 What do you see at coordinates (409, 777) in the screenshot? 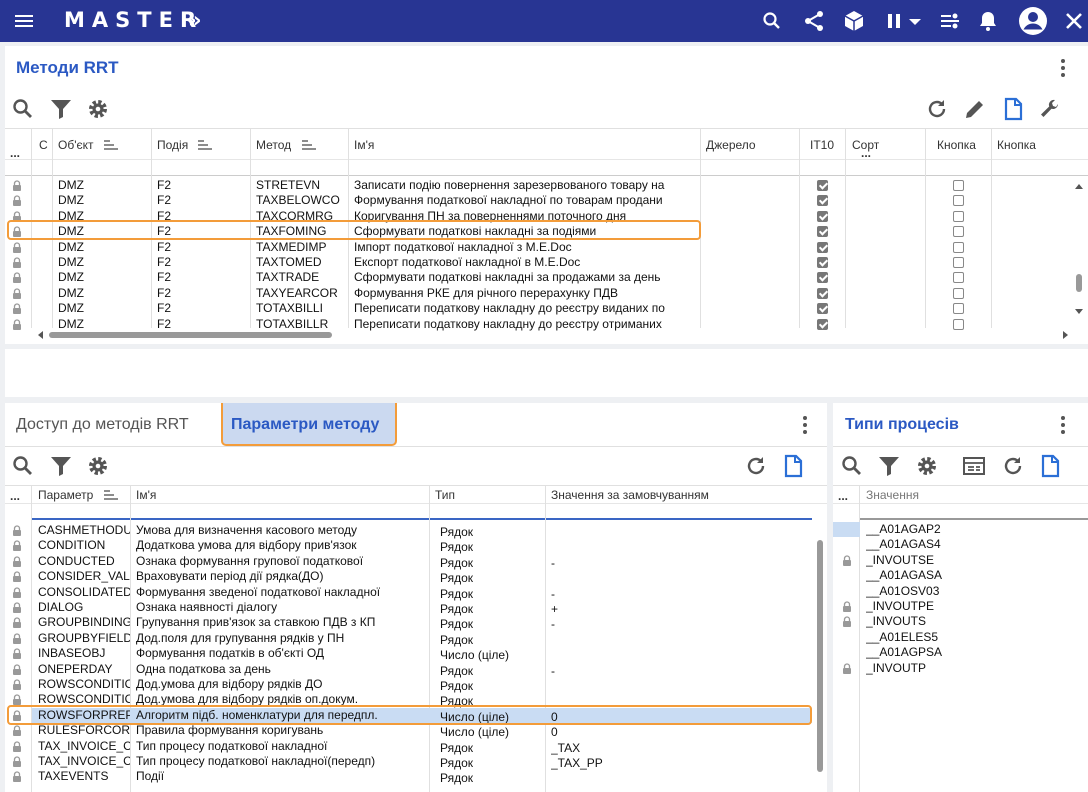
I see `table-row: TAXEVENTS Події Рядок` at bounding box center [409, 777].